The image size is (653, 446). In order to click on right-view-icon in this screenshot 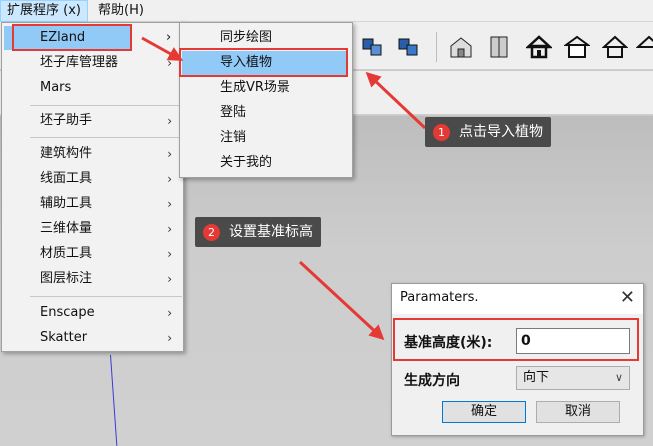, I will do `click(615, 47)`.